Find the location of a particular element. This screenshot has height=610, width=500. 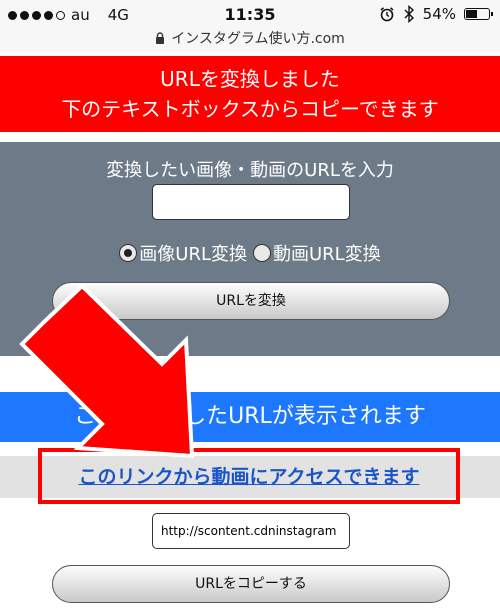

radio-video-label: 動画URL変換 is located at coordinates (327, 254).